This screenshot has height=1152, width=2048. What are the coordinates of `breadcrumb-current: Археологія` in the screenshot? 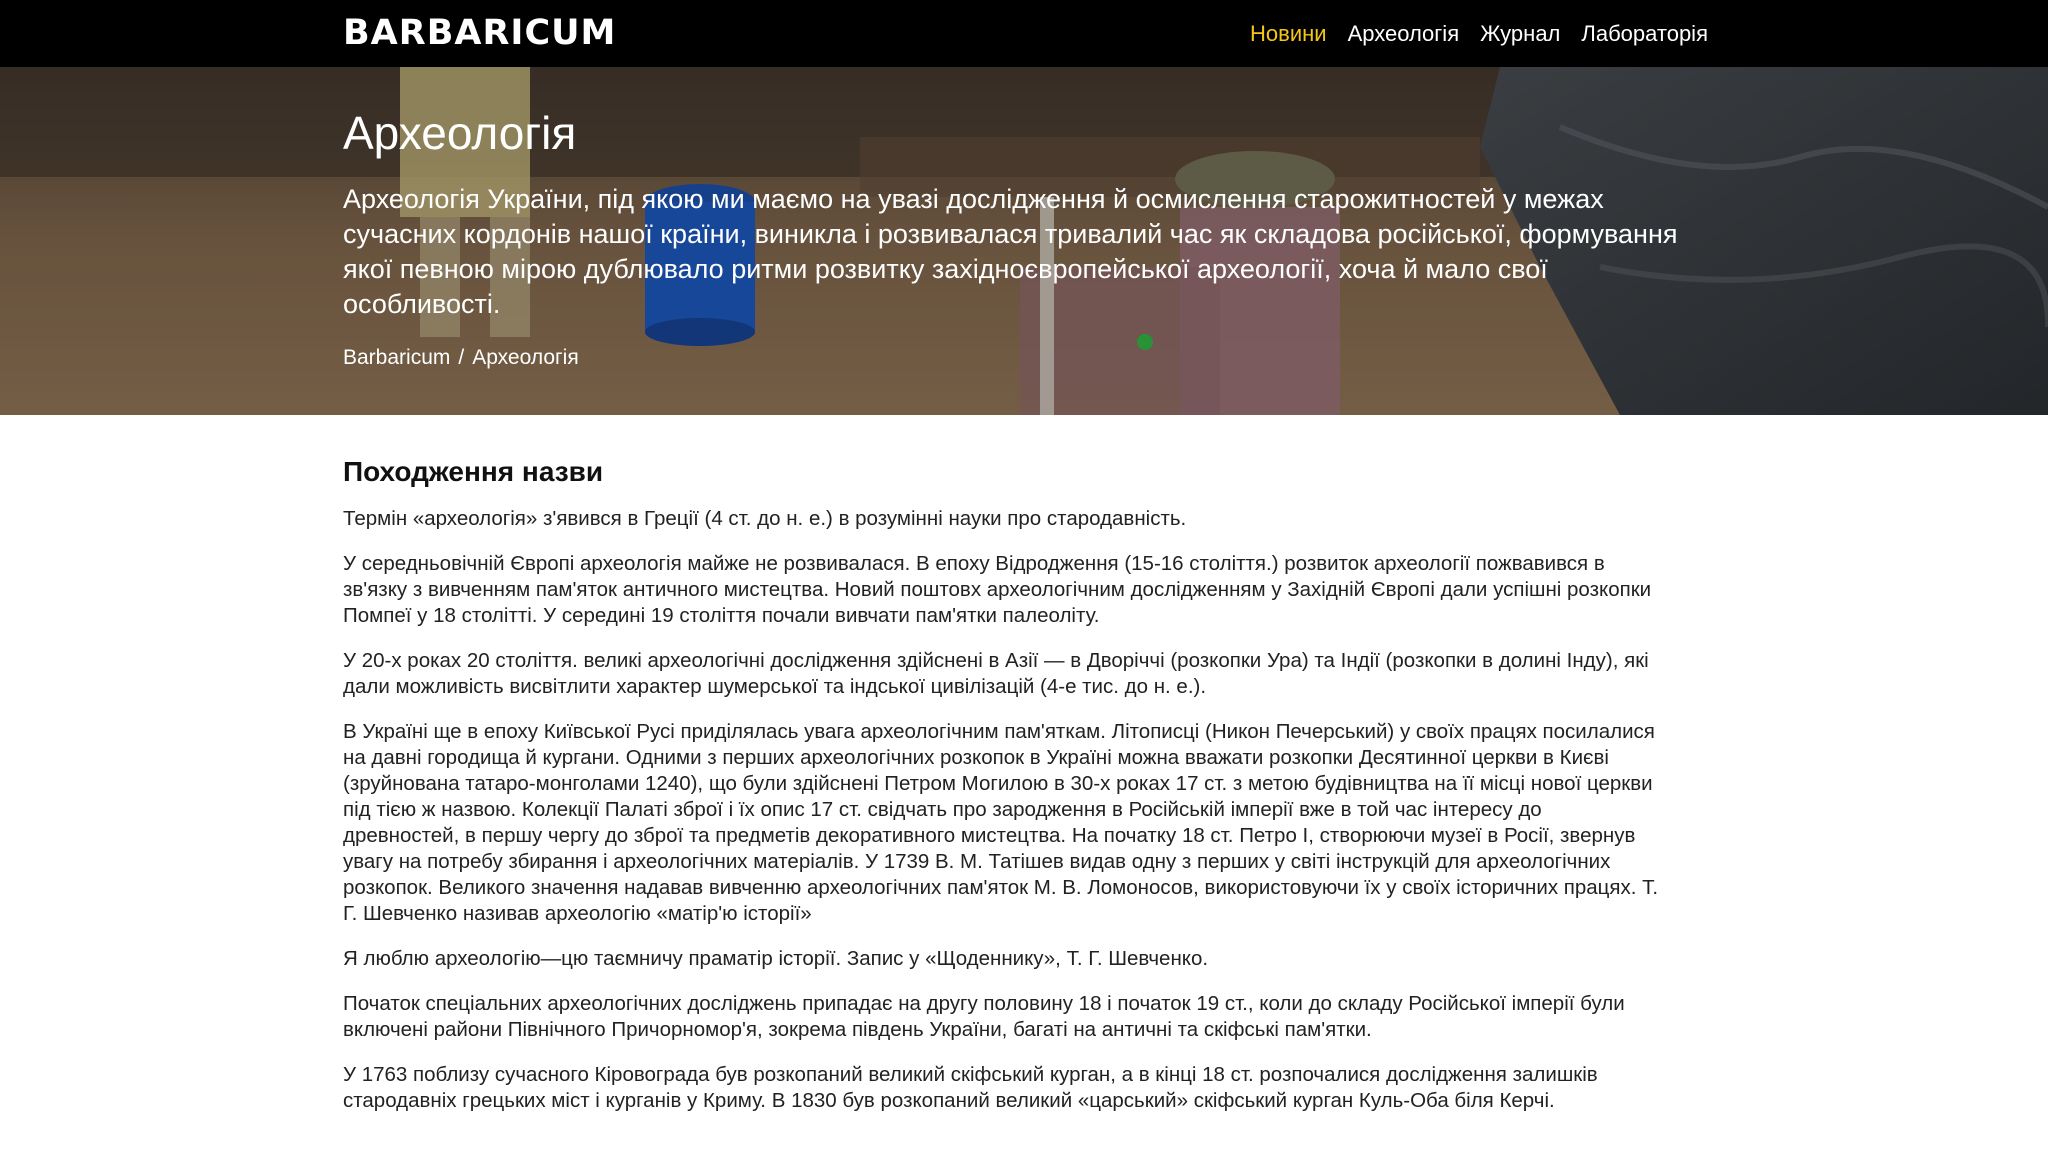 It's located at (525, 357).